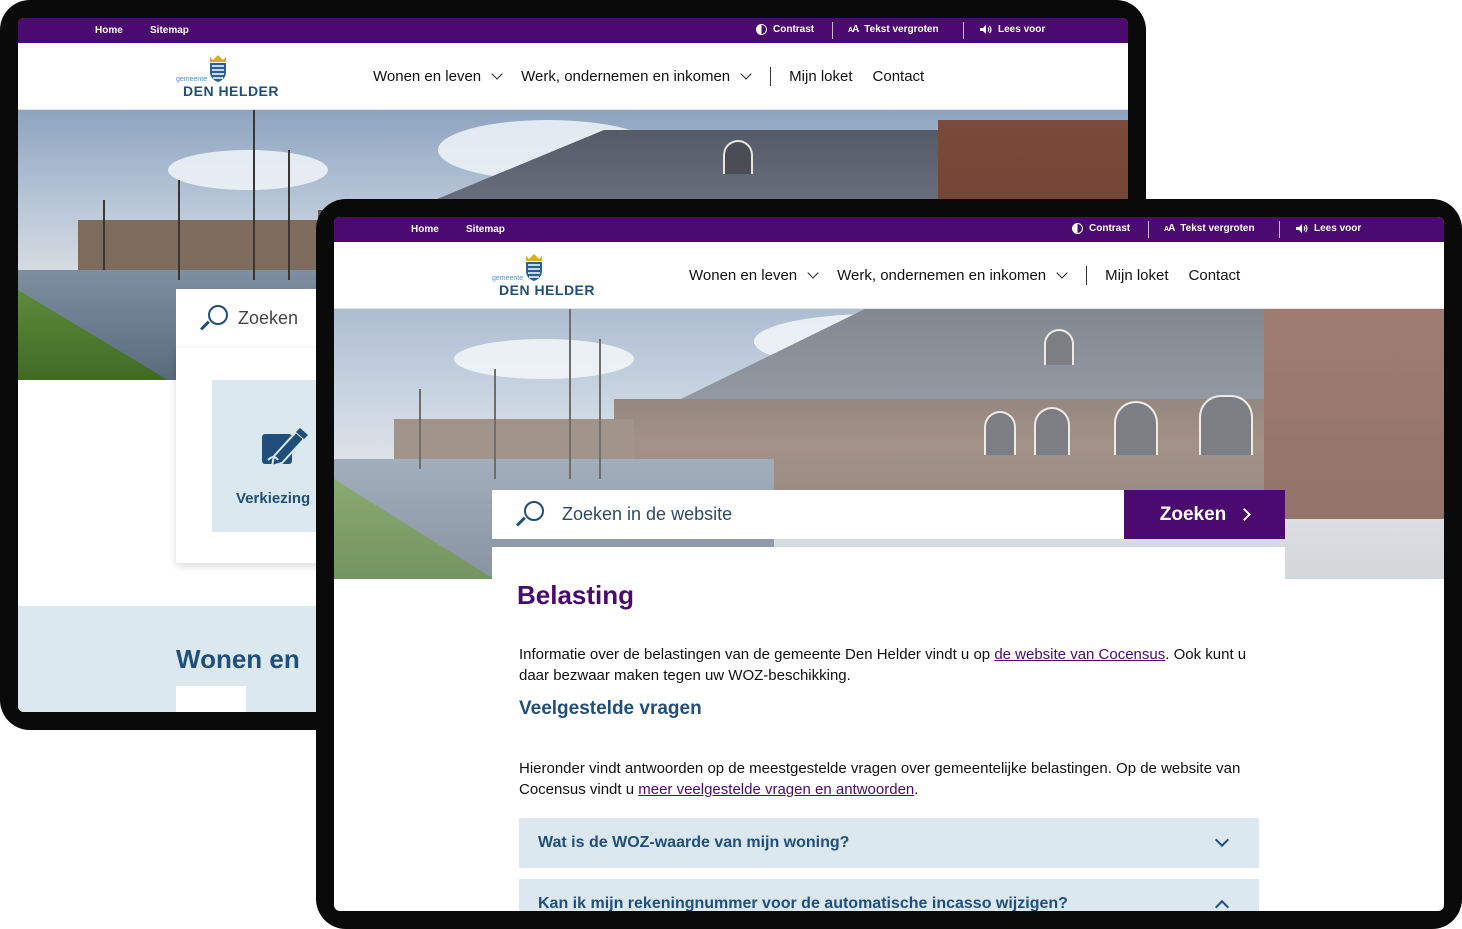 The height and width of the screenshot is (929, 1462). I want to click on search-input: Zoeken in de website, so click(647, 514).